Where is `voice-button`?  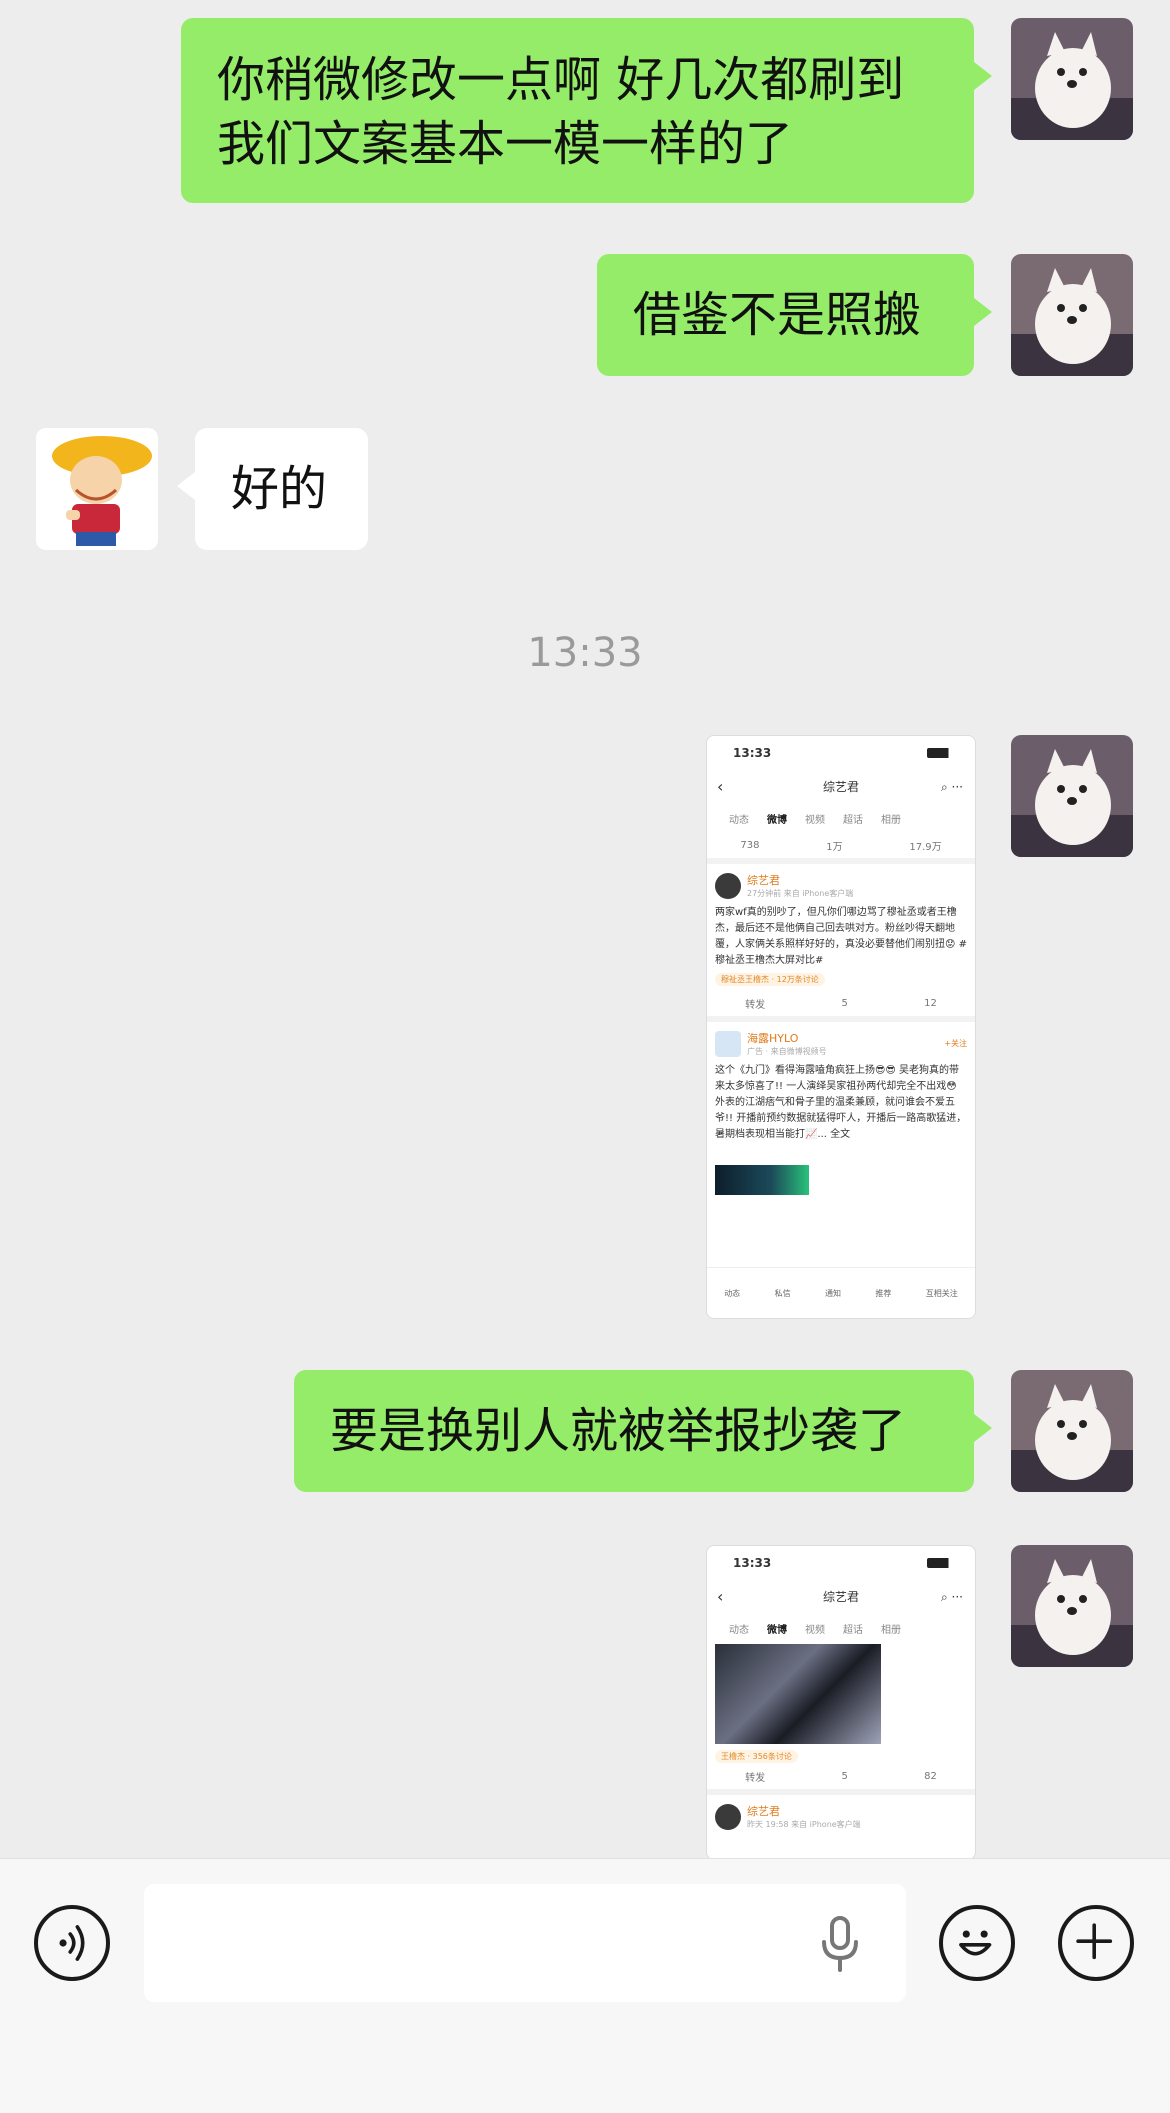 voice-button is located at coordinates (72, 1943).